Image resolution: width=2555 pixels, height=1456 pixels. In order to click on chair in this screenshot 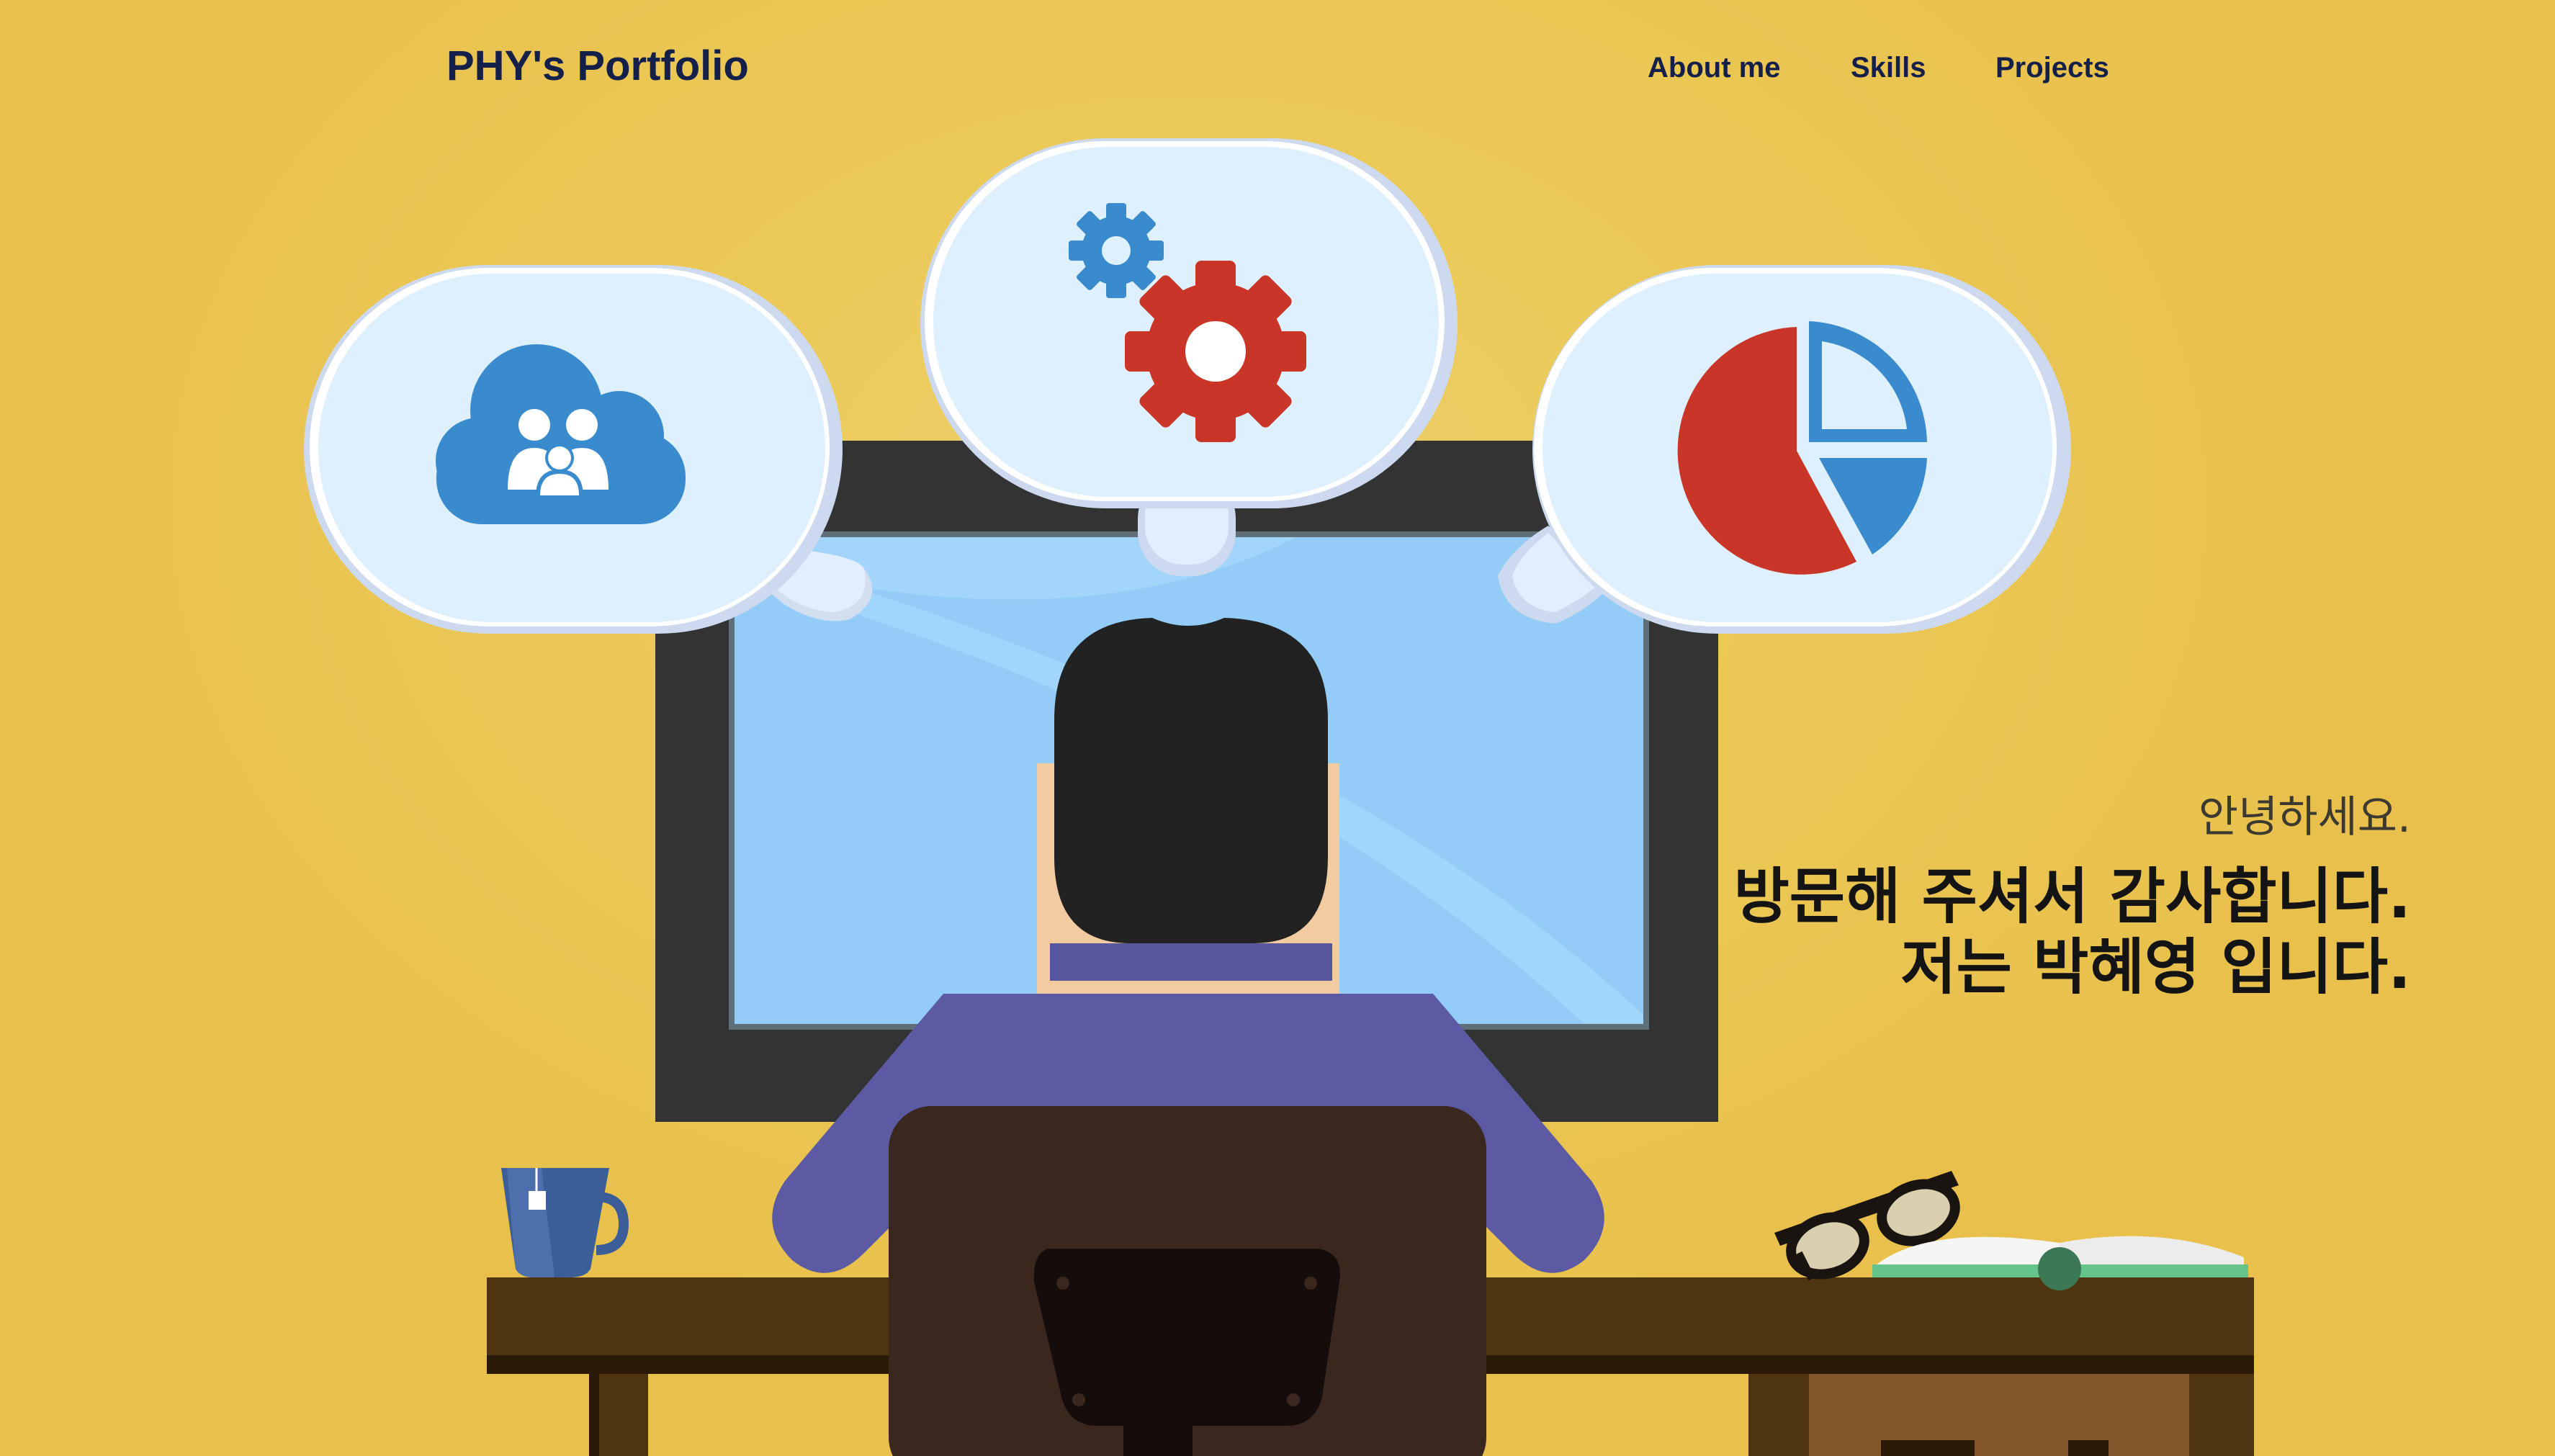, I will do `click(1187, 1281)`.